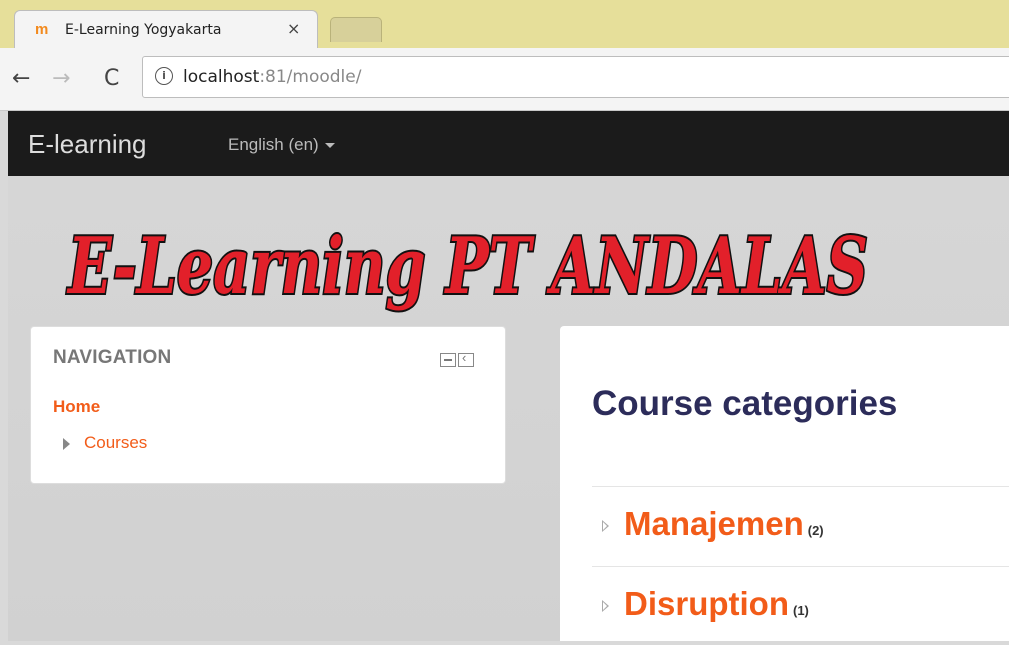 This screenshot has width=1009, height=645. I want to click on browser-toolbar: ← → C i localhost:81/moodle/, so click(504, 79).